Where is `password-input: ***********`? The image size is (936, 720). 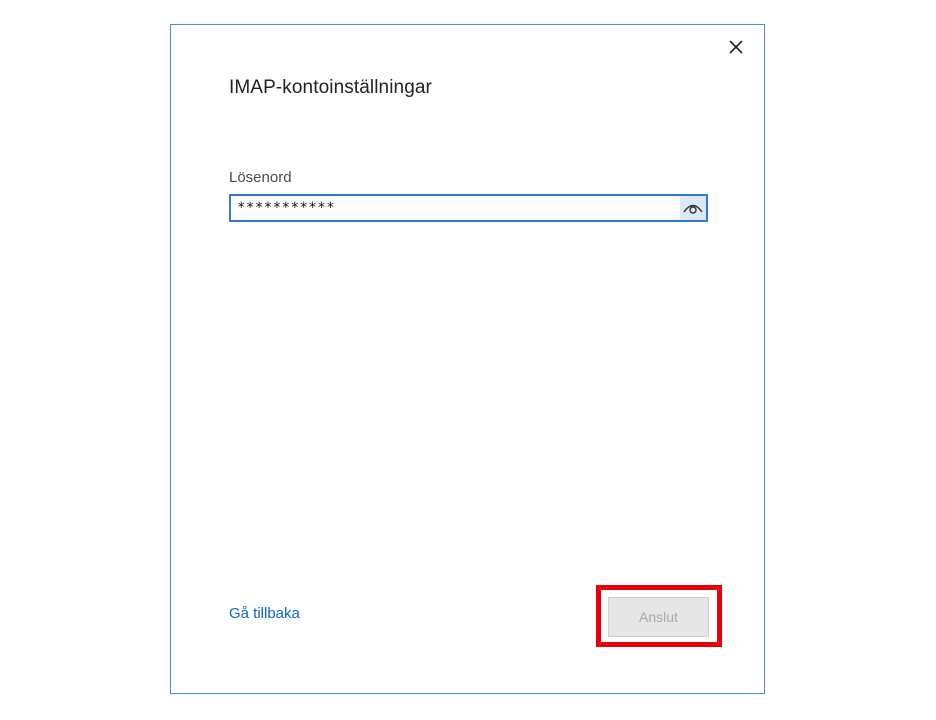
password-input: *********** is located at coordinates (455, 208).